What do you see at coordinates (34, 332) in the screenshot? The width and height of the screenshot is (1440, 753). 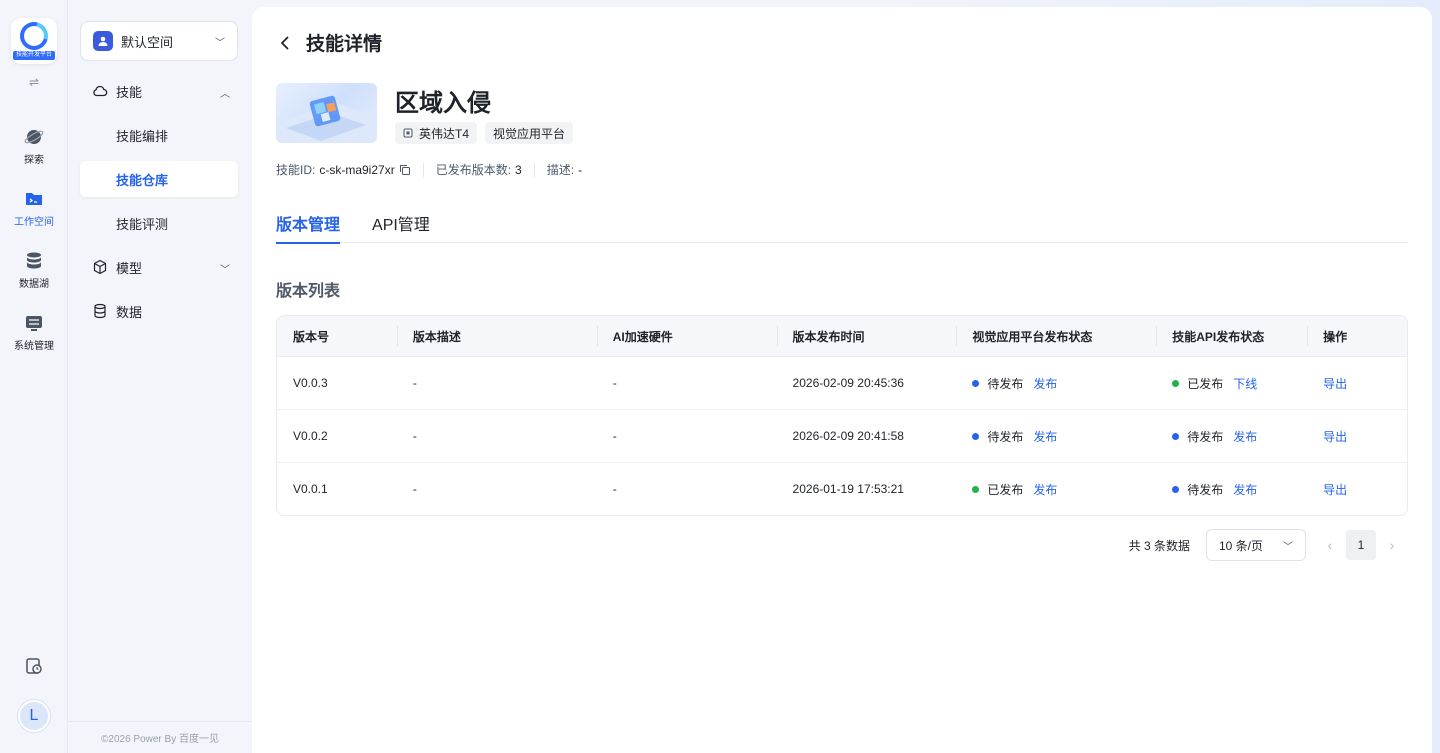 I see `rail-item-system-management: 系统管理` at bounding box center [34, 332].